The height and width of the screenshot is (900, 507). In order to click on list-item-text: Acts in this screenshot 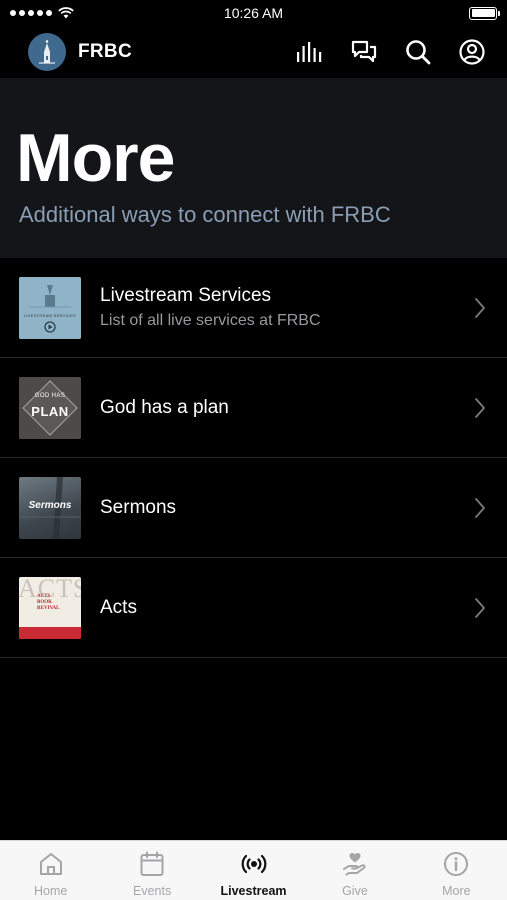, I will do `click(118, 608)`.